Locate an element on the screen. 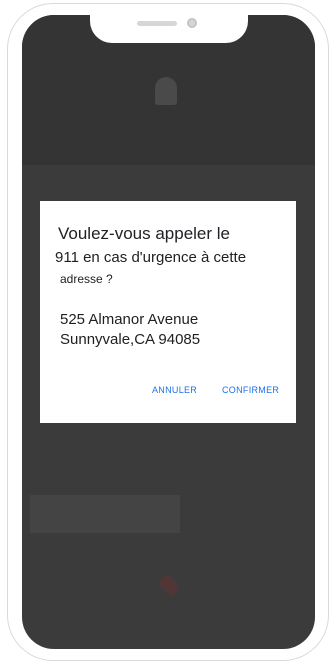 This screenshot has height=664, width=336. background-app-icon is located at coordinates (166, 91).